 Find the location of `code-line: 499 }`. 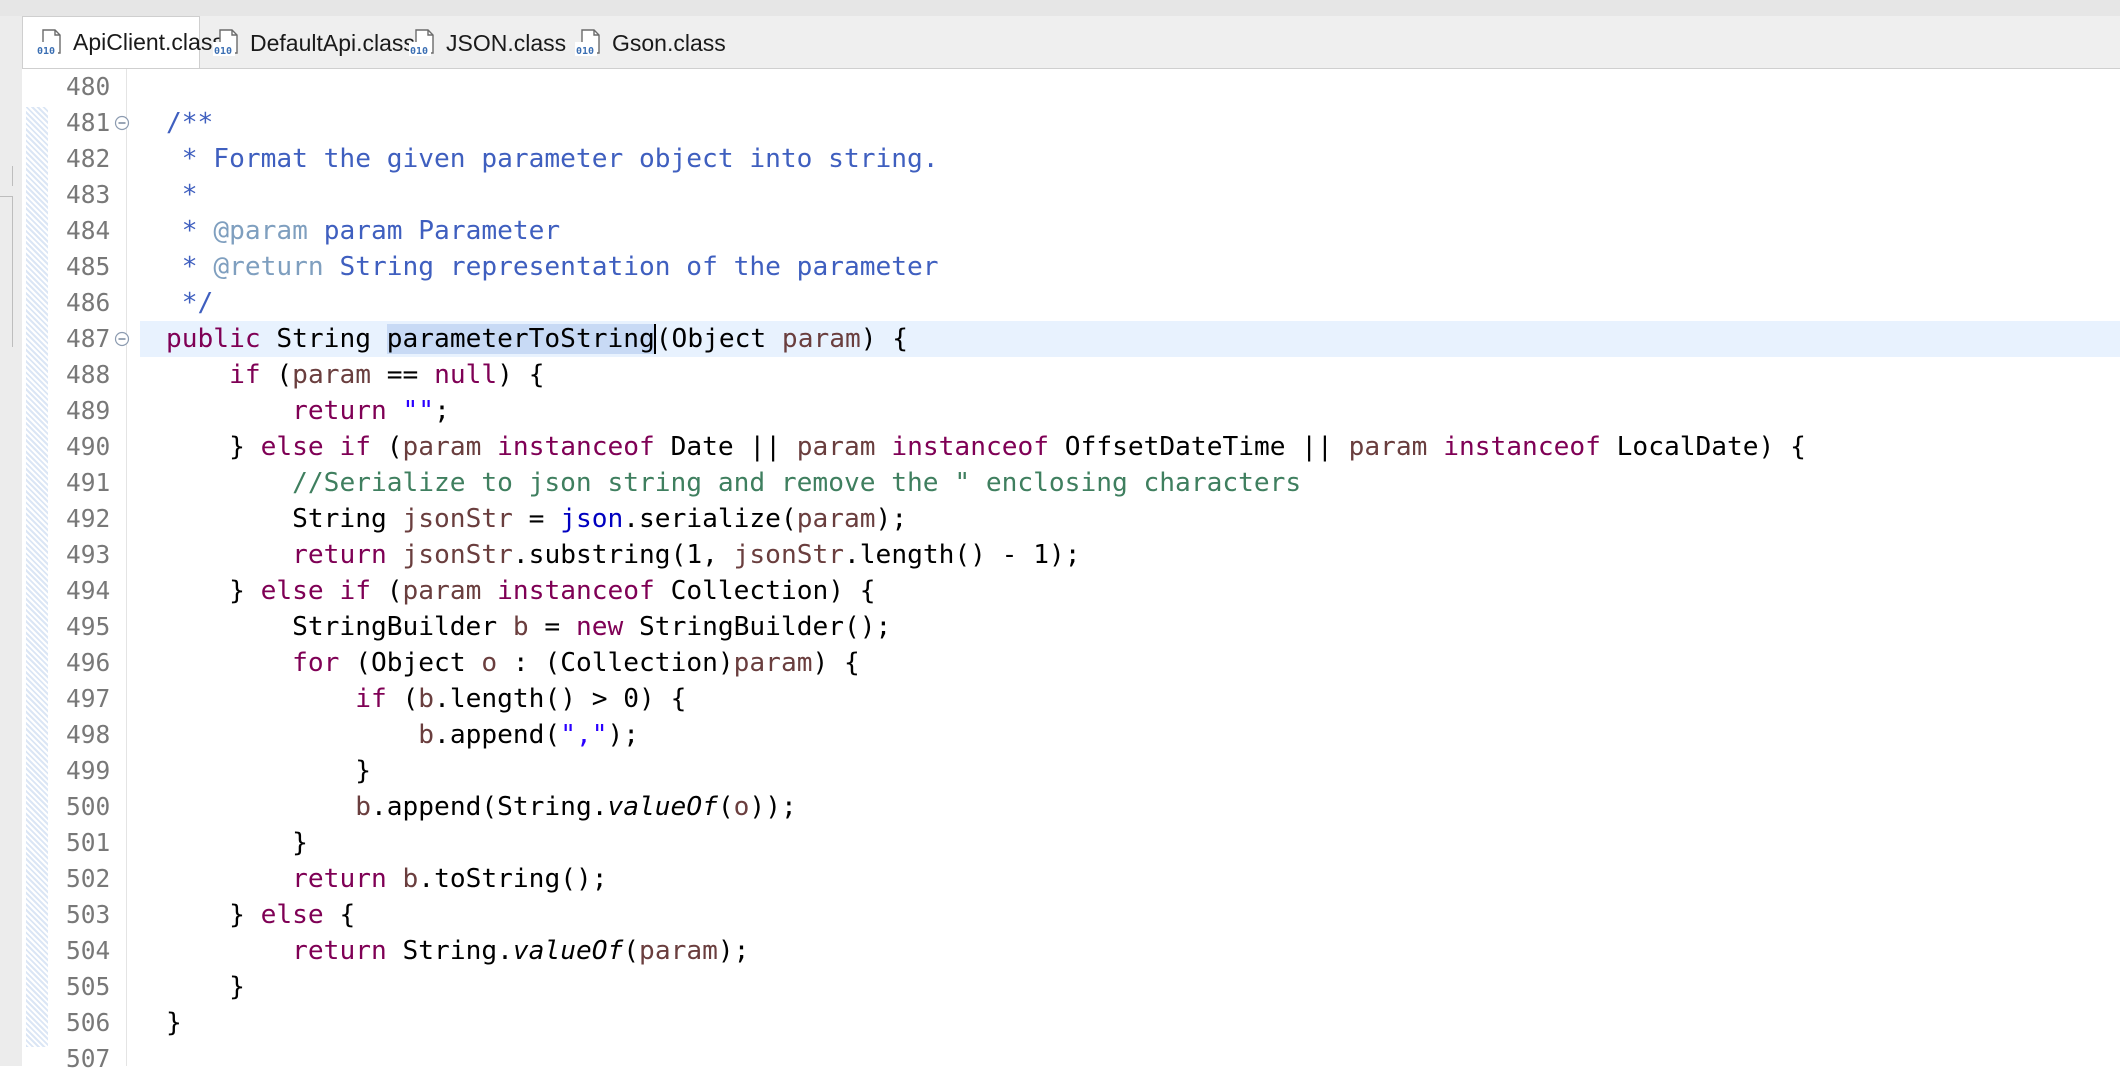

code-line: 499 } is located at coordinates (1071, 771).